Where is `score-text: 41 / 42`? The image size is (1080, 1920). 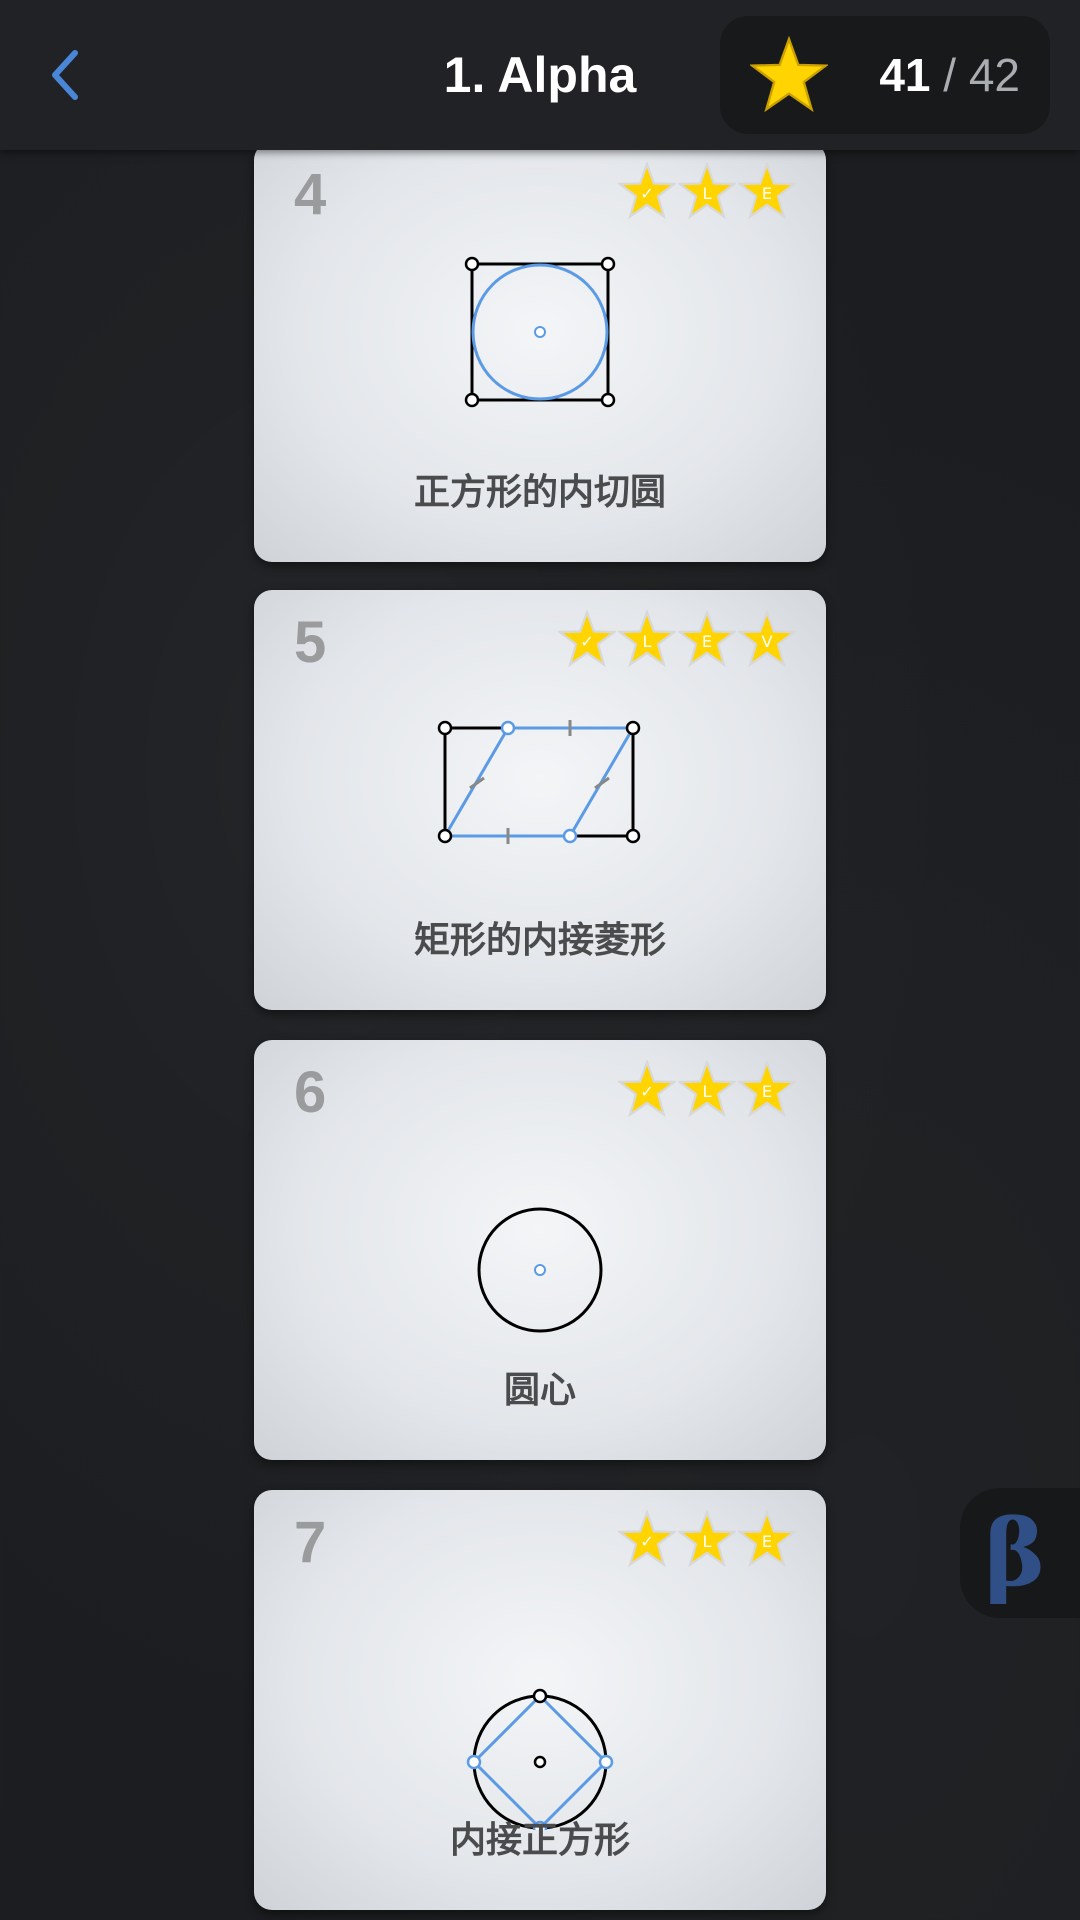 score-text: 41 / 42 is located at coordinates (949, 75).